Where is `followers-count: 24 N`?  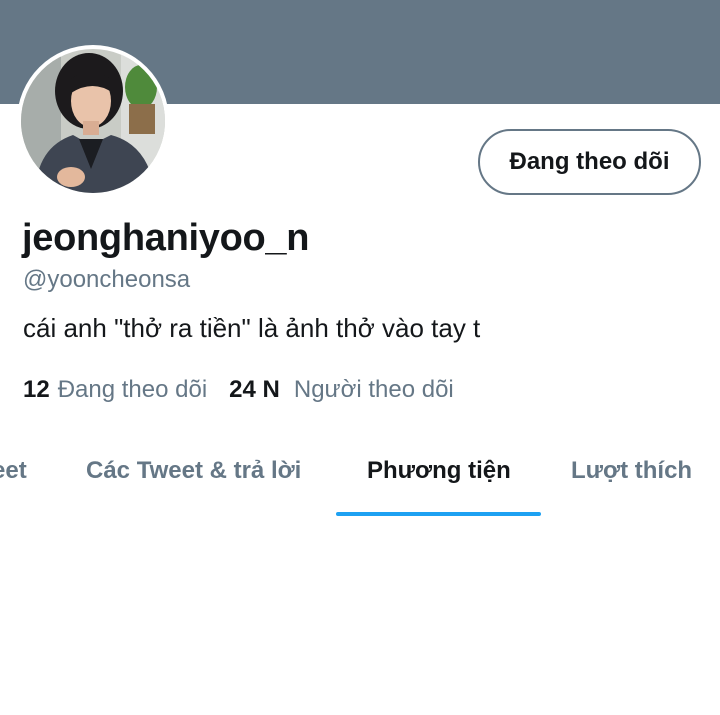
followers-count: 24 N is located at coordinates (254, 389).